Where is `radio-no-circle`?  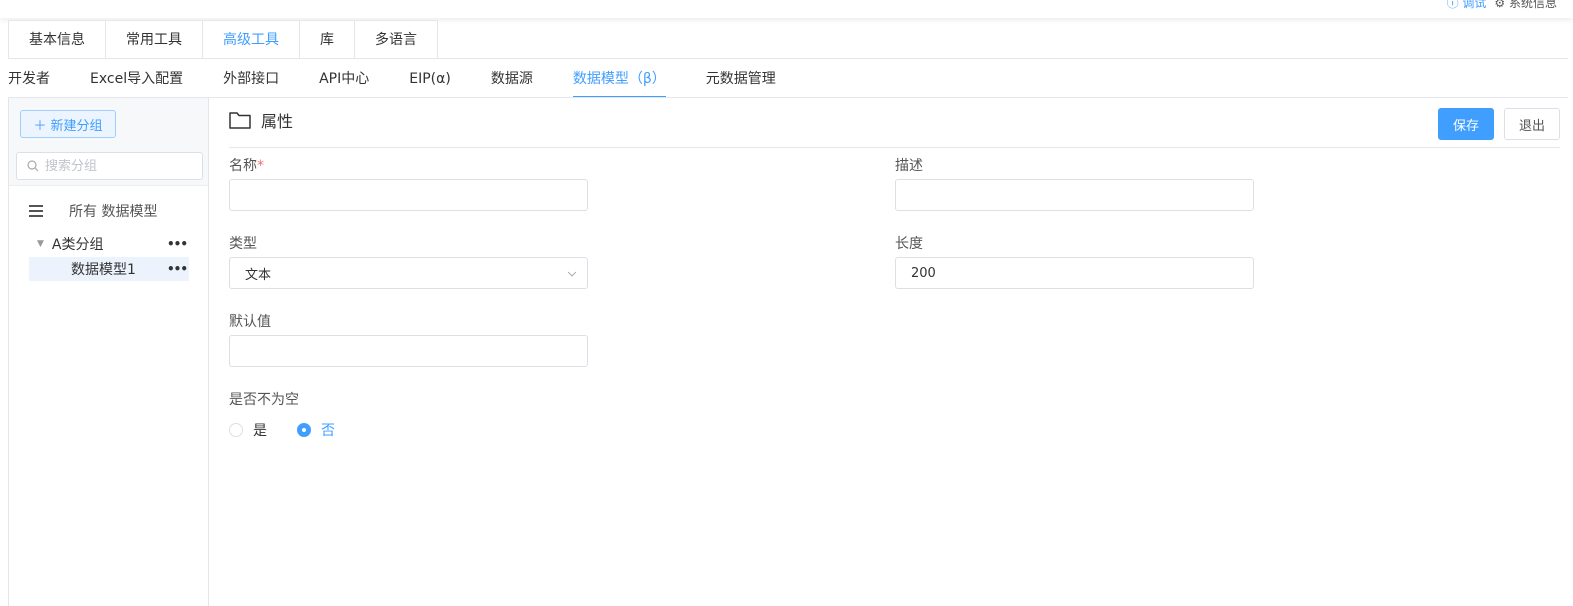 radio-no-circle is located at coordinates (304, 430).